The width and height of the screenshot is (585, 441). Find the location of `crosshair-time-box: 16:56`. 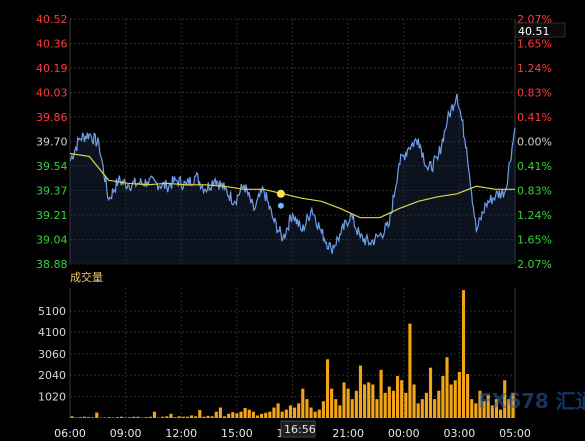

crosshair-time-box: 16:56 is located at coordinates (298, 429).